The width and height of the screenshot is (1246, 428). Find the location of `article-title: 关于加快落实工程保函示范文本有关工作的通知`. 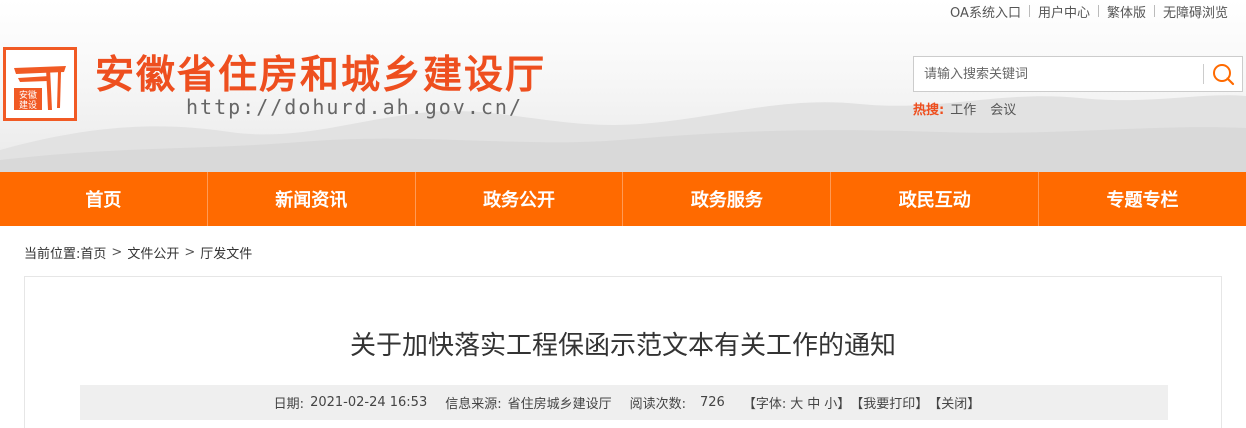

article-title: 关于加快落实工程保函示范文本有关工作的通知 is located at coordinates (622, 346).